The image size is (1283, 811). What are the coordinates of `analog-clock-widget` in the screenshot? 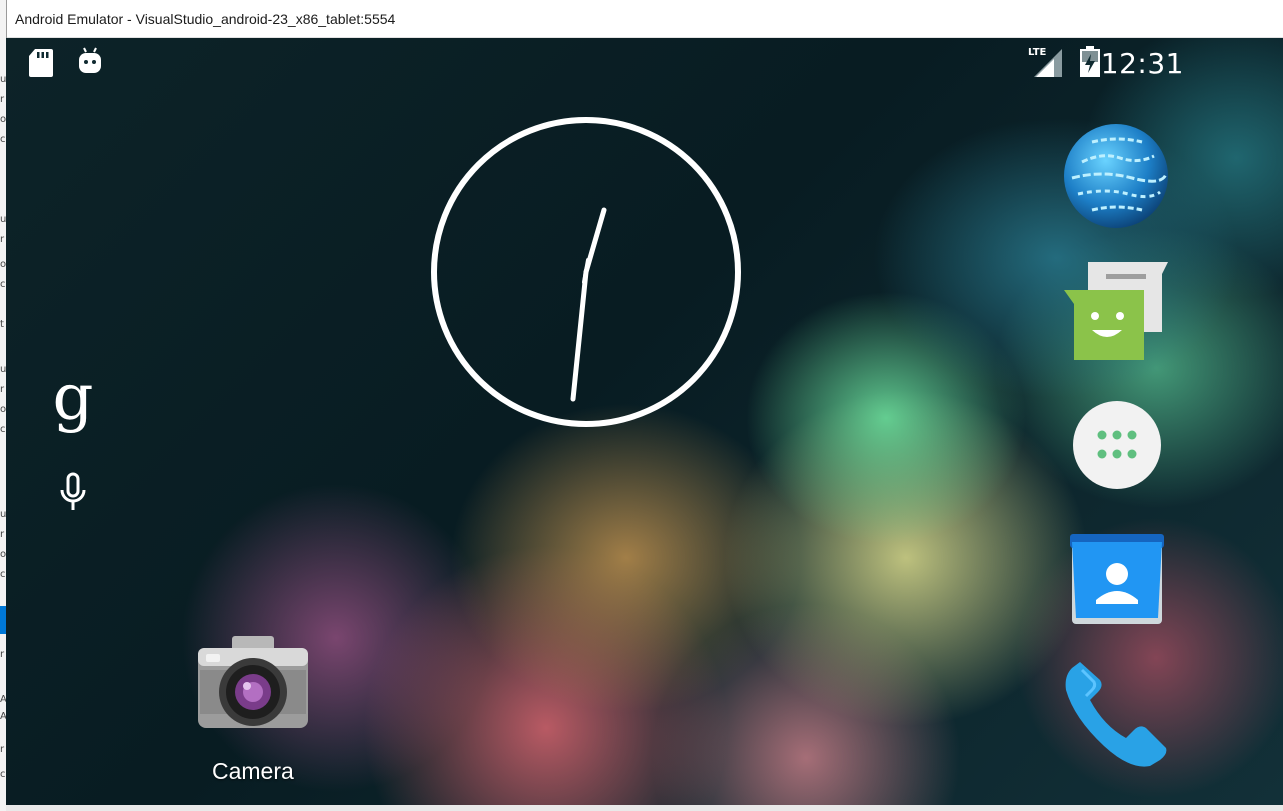 It's located at (586, 272).